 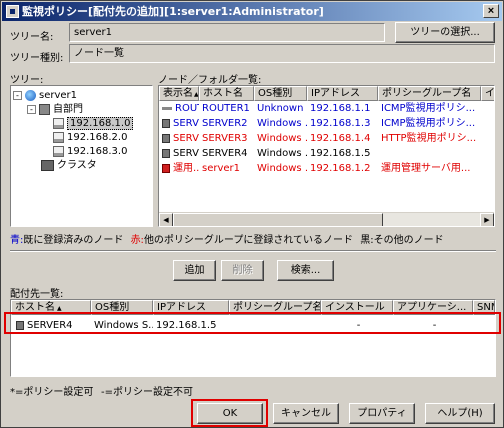 What do you see at coordinates (225, 123) in the screenshot?
I see `node-host-cell: SERVER2` at bounding box center [225, 123].